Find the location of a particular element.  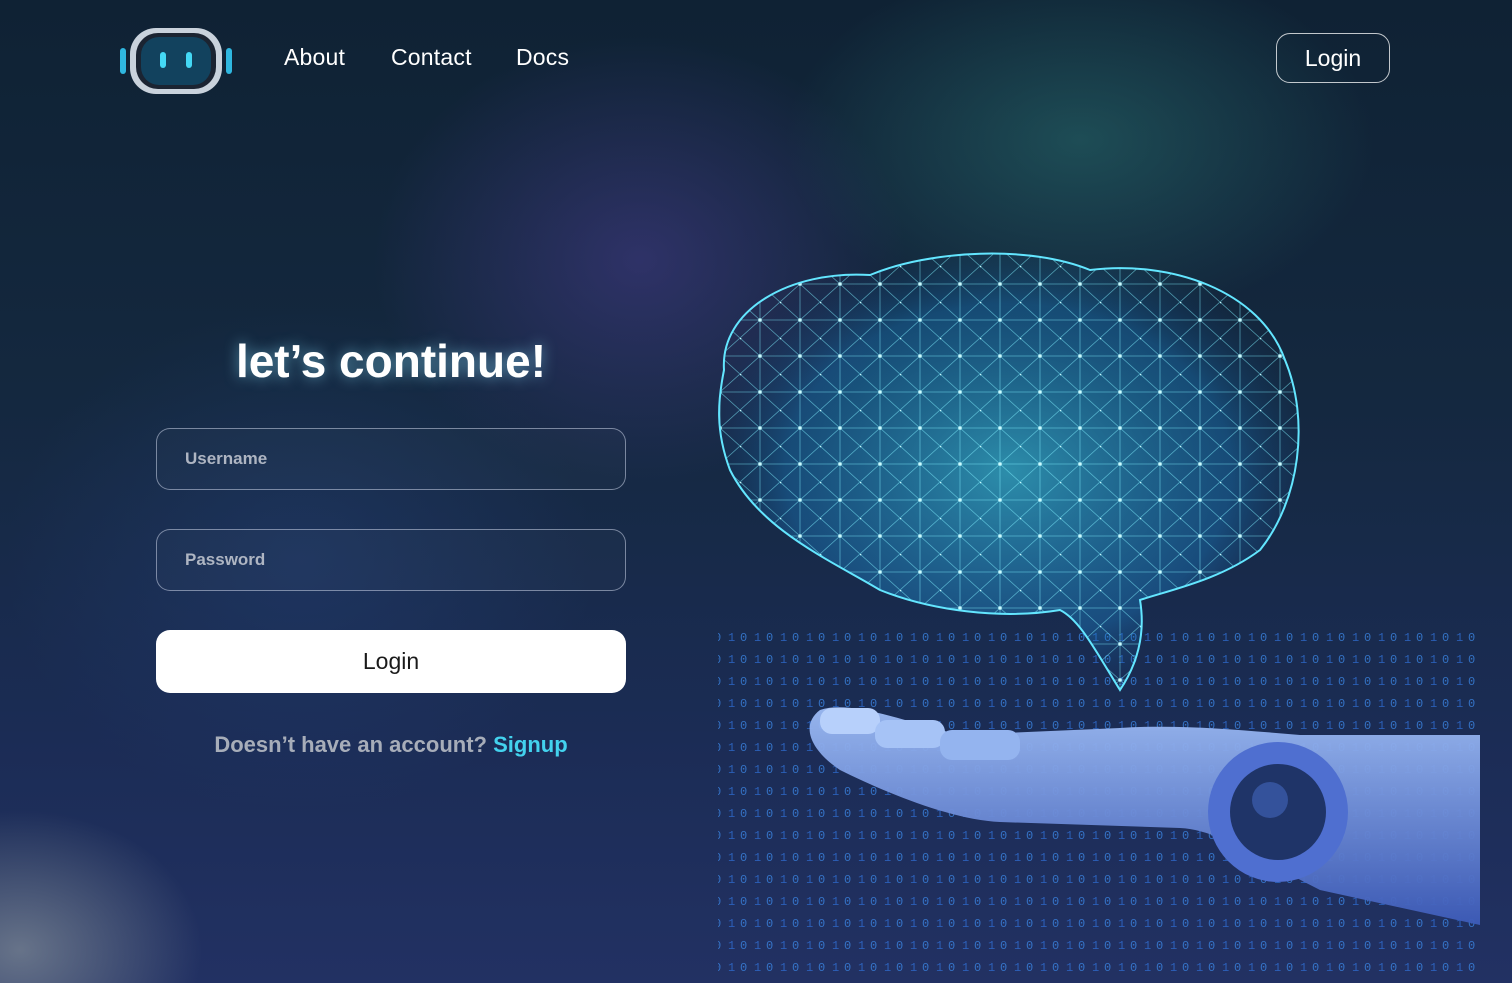

password-input is located at coordinates (391, 560).